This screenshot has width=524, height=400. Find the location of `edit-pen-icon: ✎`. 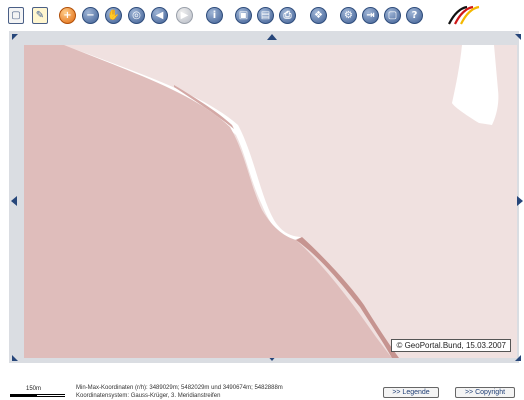

edit-pen-icon: ✎ is located at coordinates (40, 15).